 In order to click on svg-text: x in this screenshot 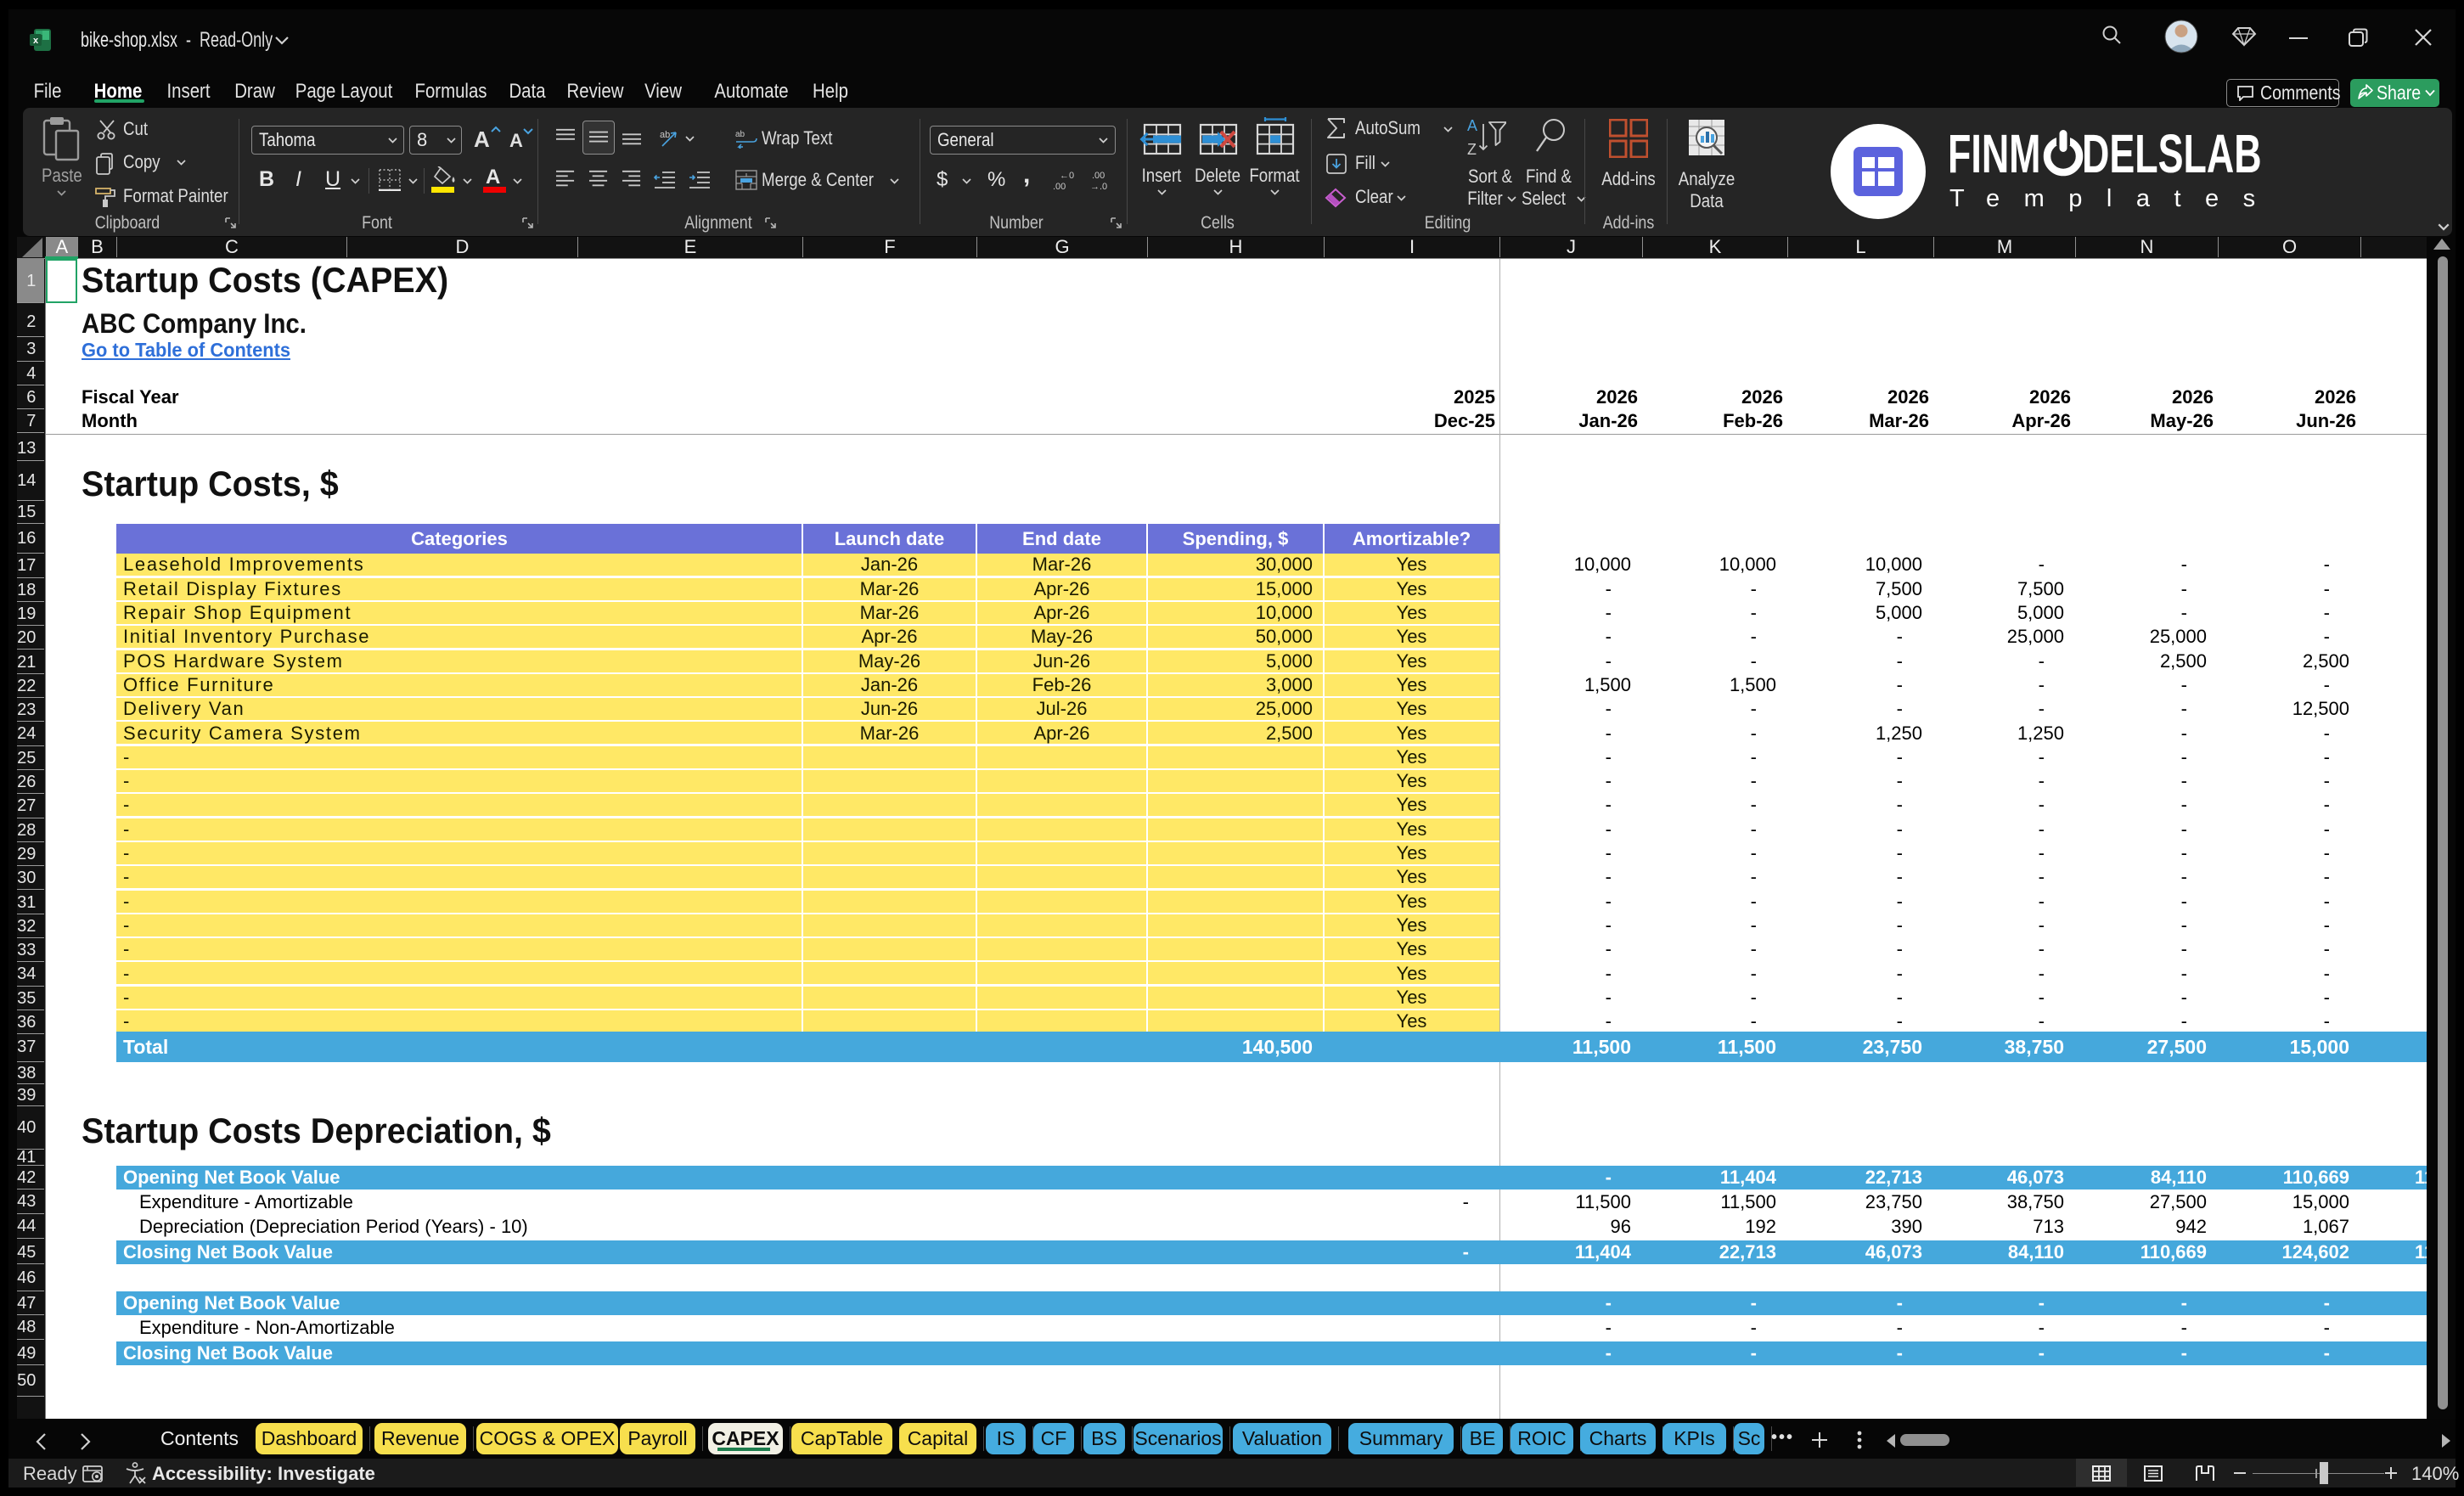, I will do `click(36, 41)`.